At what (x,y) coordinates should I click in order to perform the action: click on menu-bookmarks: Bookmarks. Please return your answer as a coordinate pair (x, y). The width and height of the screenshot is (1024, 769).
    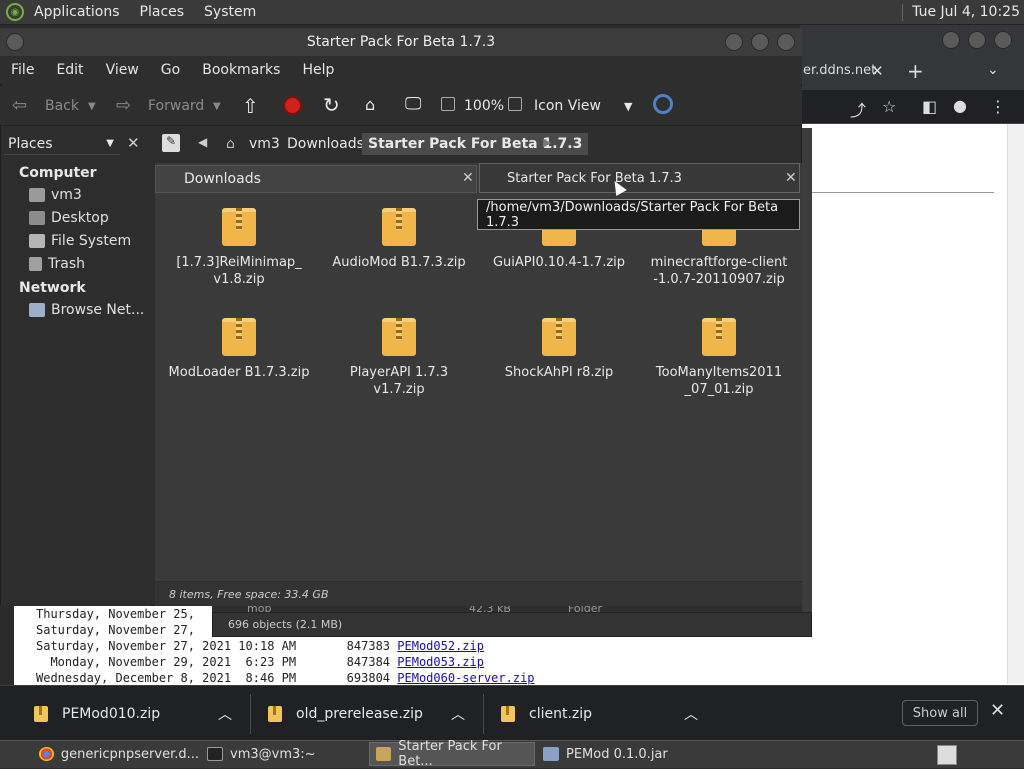
    Looking at the image, I should click on (241, 70).